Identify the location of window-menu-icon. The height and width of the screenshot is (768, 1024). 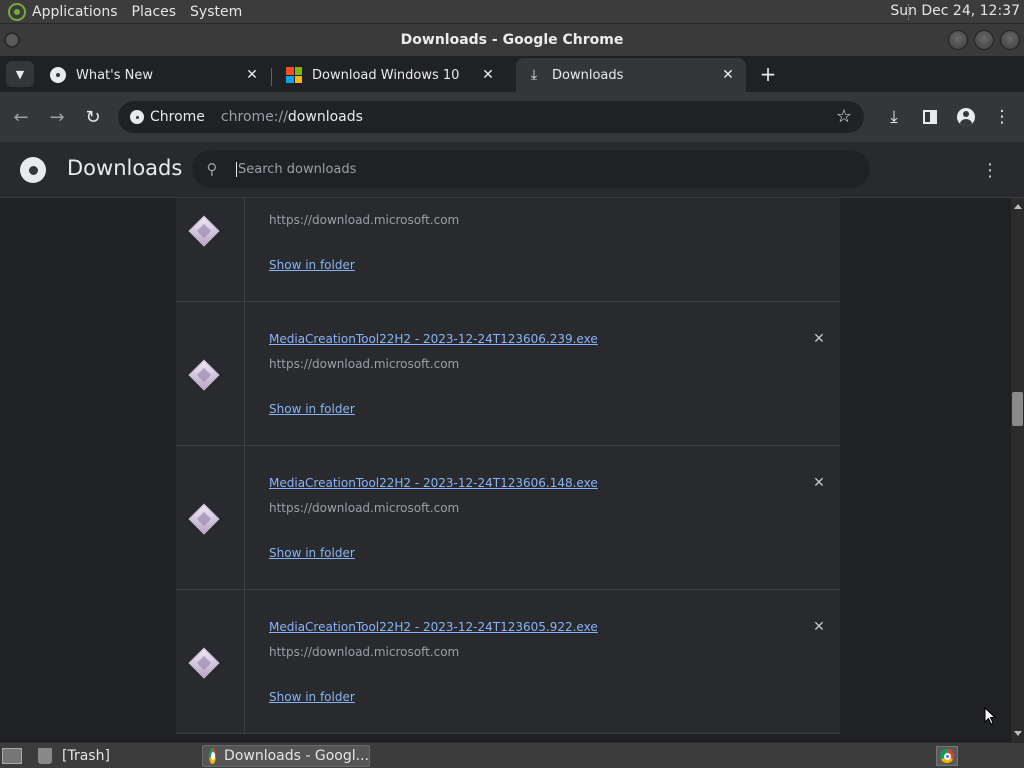
(12, 40).